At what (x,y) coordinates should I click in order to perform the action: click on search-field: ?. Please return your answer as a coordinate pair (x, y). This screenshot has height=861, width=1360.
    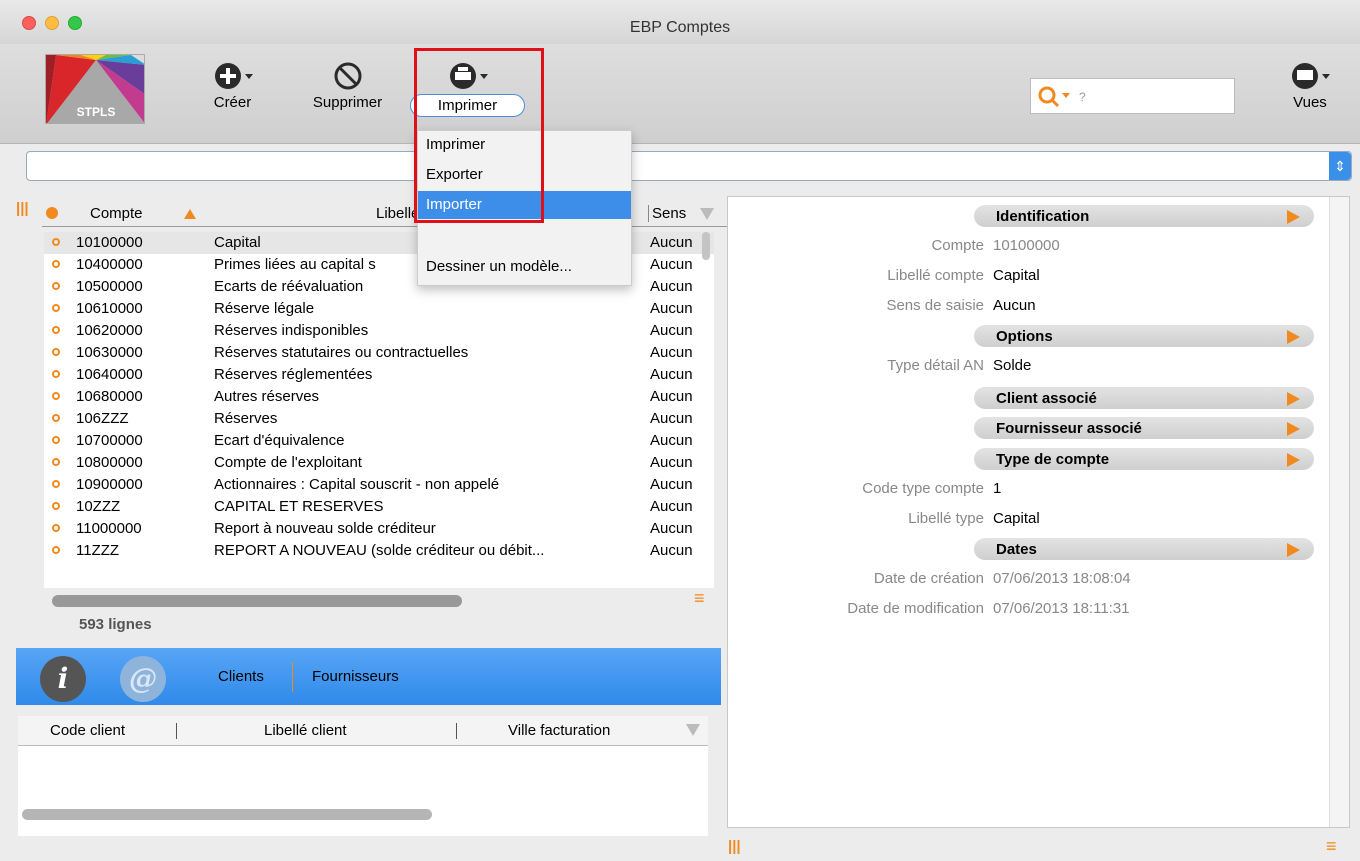
    Looking at the image, I should click on (1132, 96).